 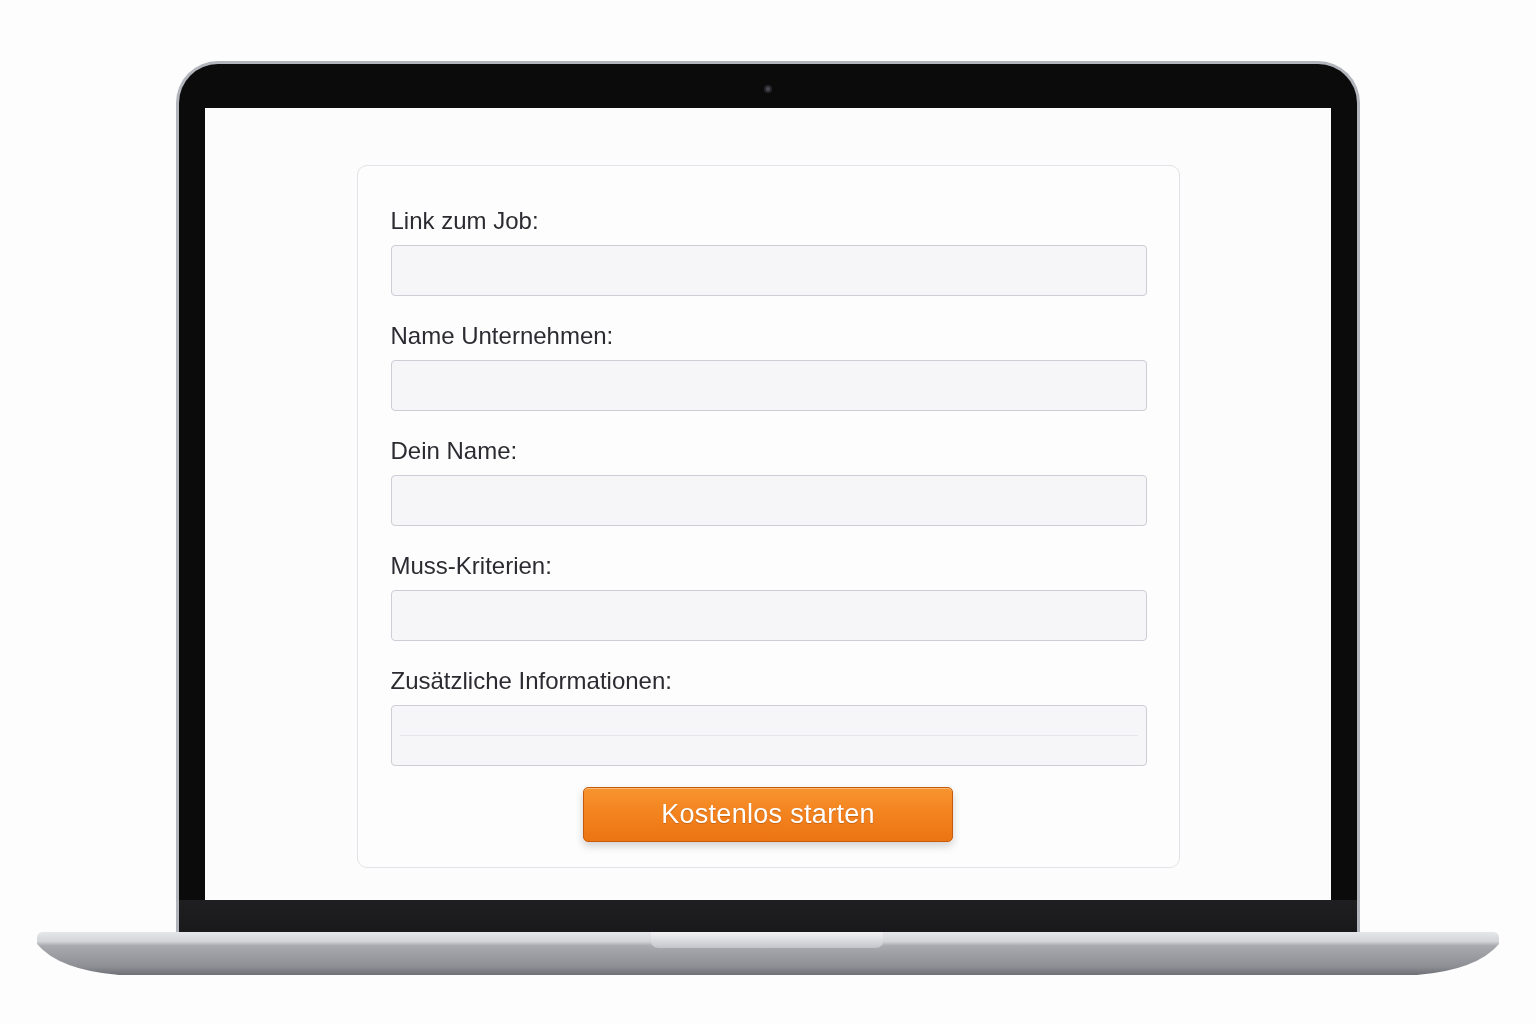 I want to click on text-area, so click(x=768, y=735).